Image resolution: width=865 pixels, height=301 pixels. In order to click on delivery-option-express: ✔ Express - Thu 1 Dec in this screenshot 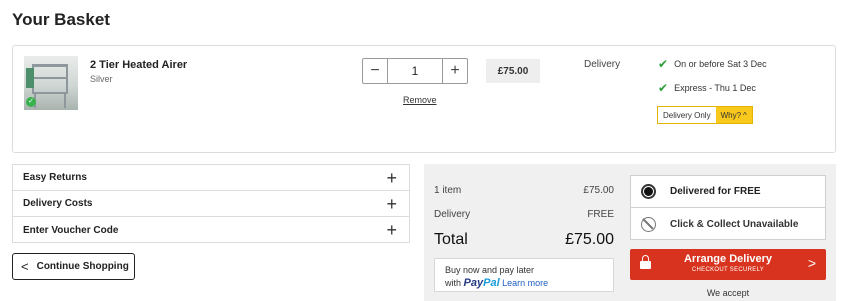, I will do `click(707, 88)`.